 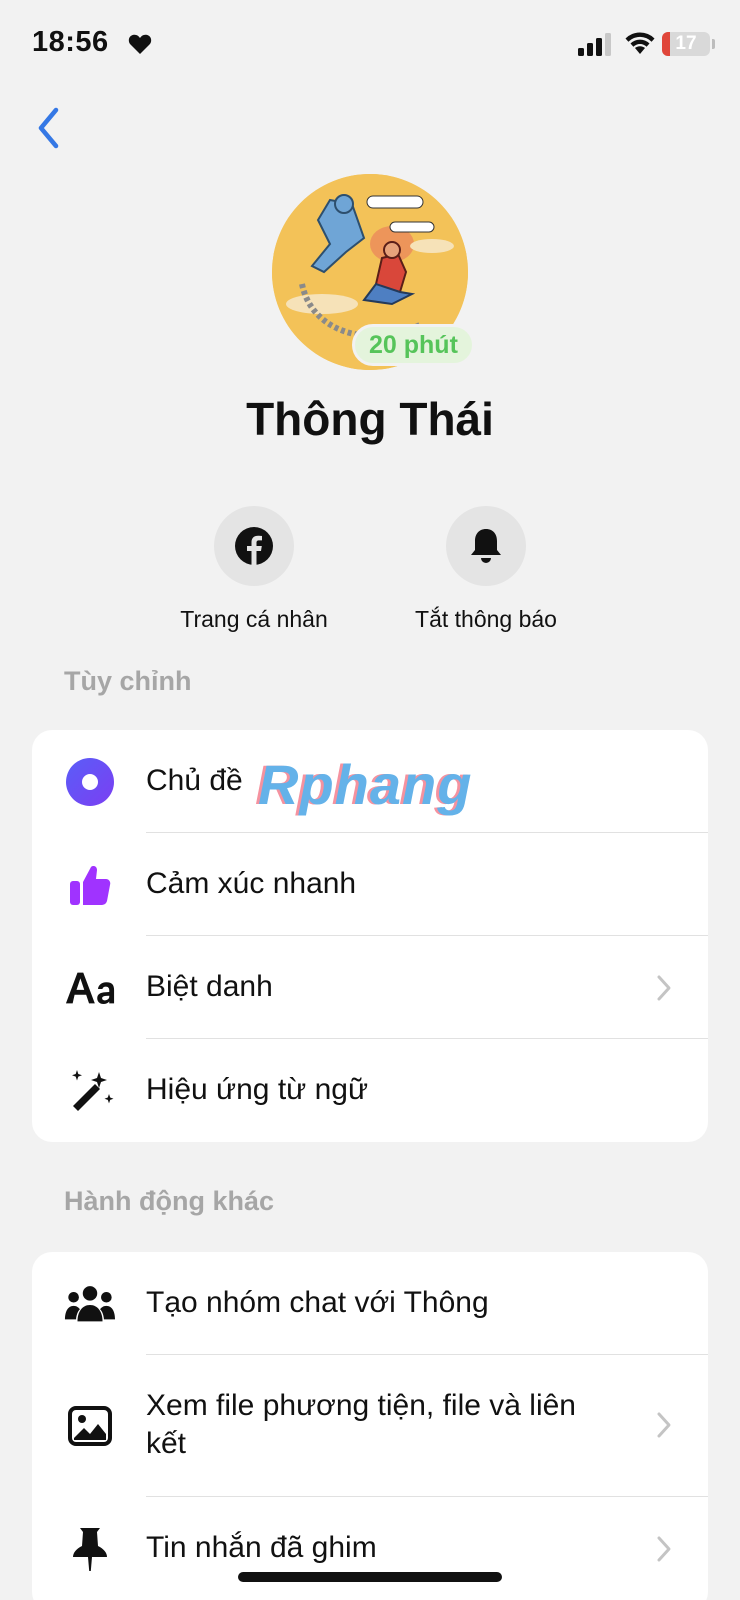 I want to click on back-chevron-icon, so click(x=50, y=129).